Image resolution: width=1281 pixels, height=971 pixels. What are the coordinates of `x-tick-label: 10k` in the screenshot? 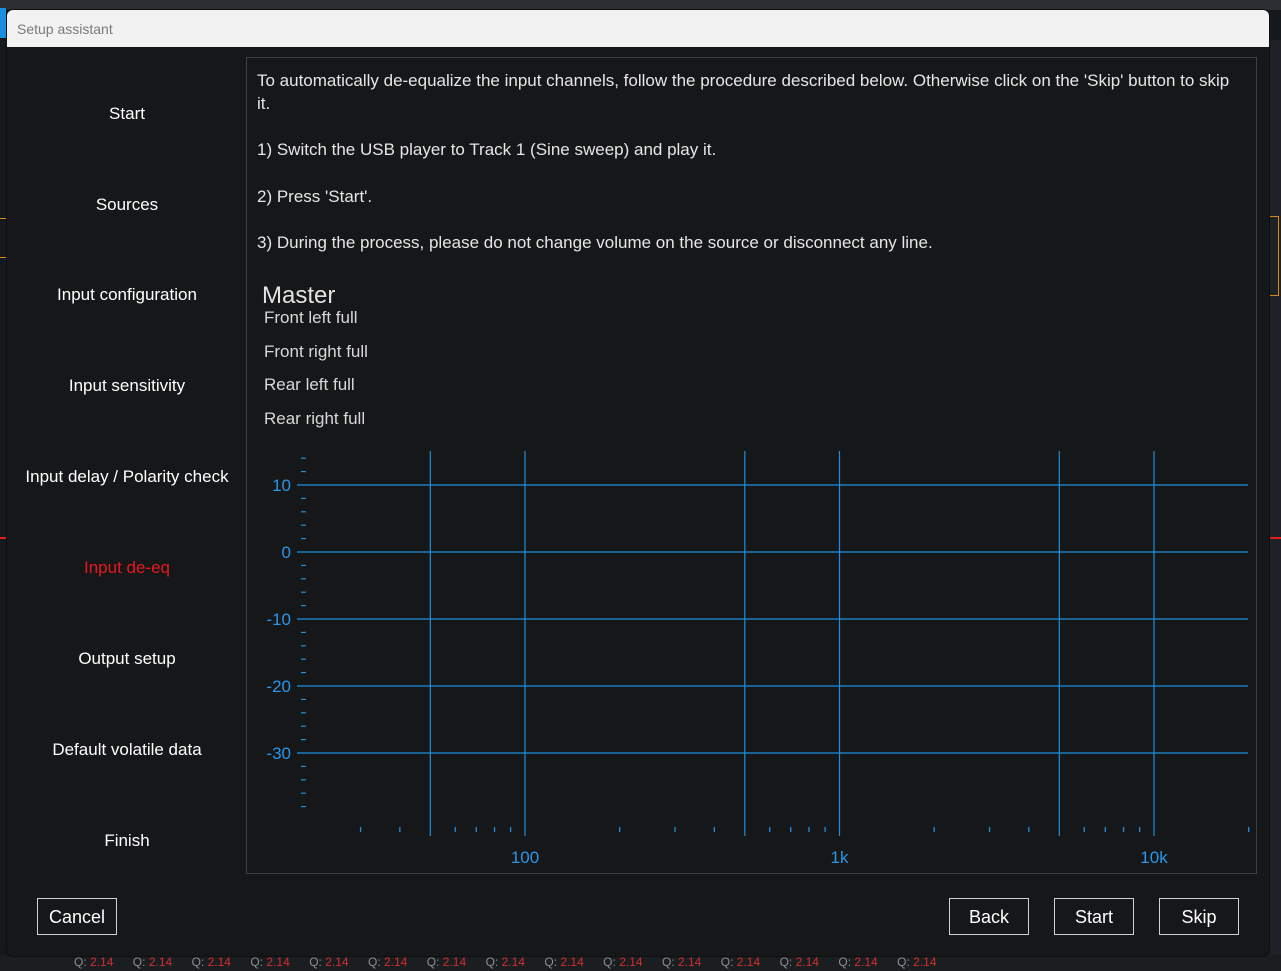 It's located at (1154, 857).